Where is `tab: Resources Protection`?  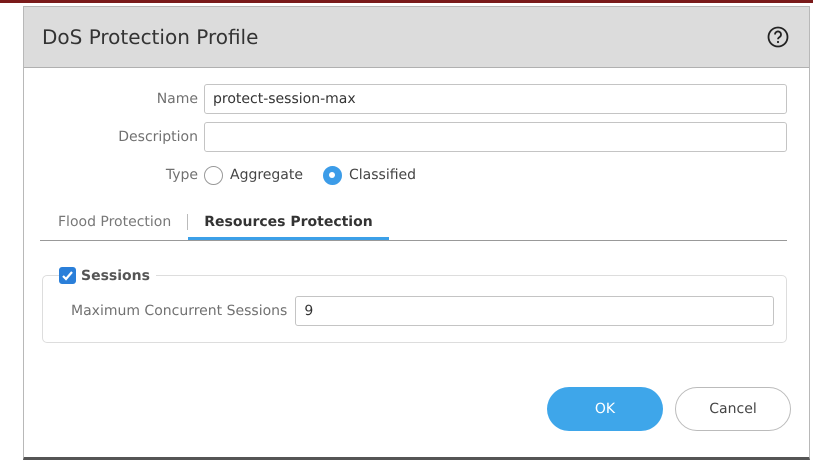 tab: Resources Protection is located at coordinates (288, 223).